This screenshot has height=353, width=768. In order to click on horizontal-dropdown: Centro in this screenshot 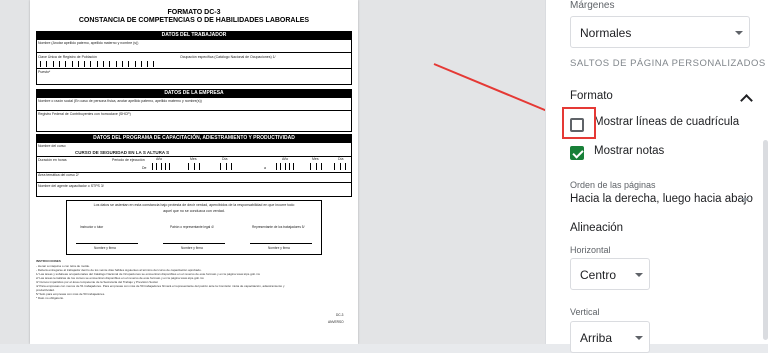, I will do `click(610, 274)`.